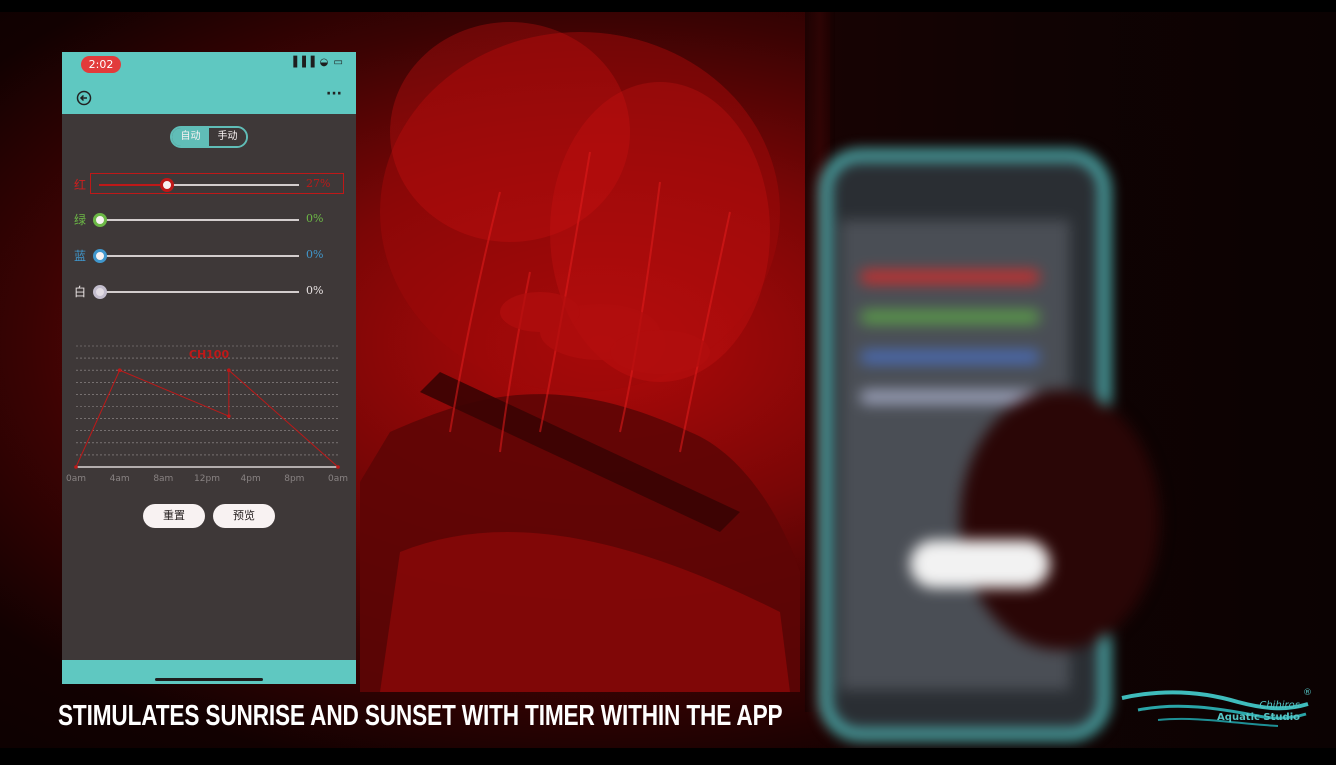 Image resolution: width=1336 pixels, height=765 pixels. What do you see at coordinates (199, 256) in the screenshot?
I see `blue-slider-track` at bounding box center [199, 256].